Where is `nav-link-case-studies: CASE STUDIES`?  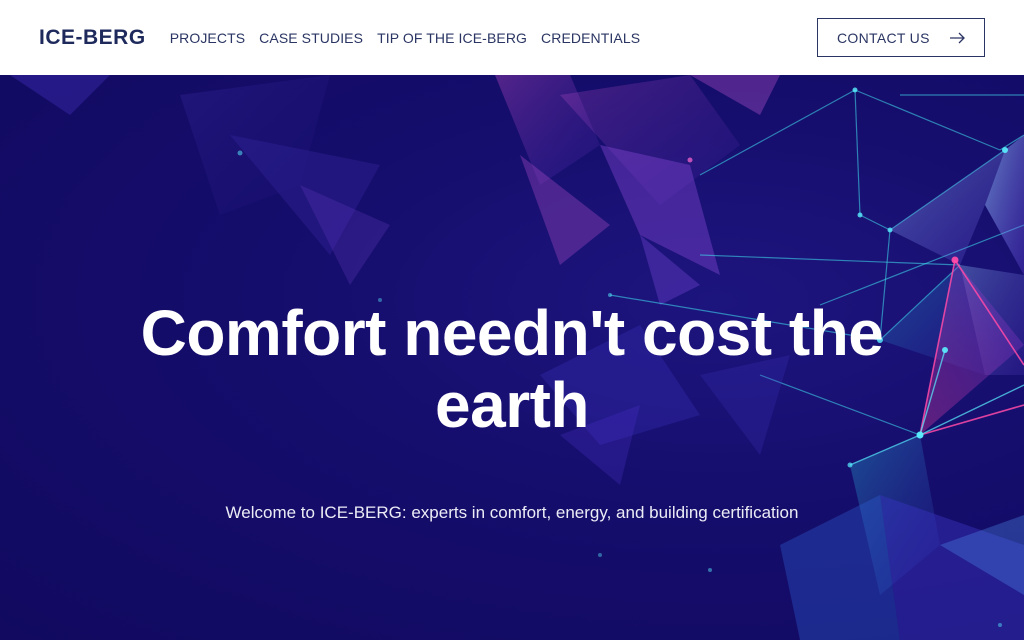
nav-link-case-studies: CASE STUDIES is located at coordinates (311, 38).